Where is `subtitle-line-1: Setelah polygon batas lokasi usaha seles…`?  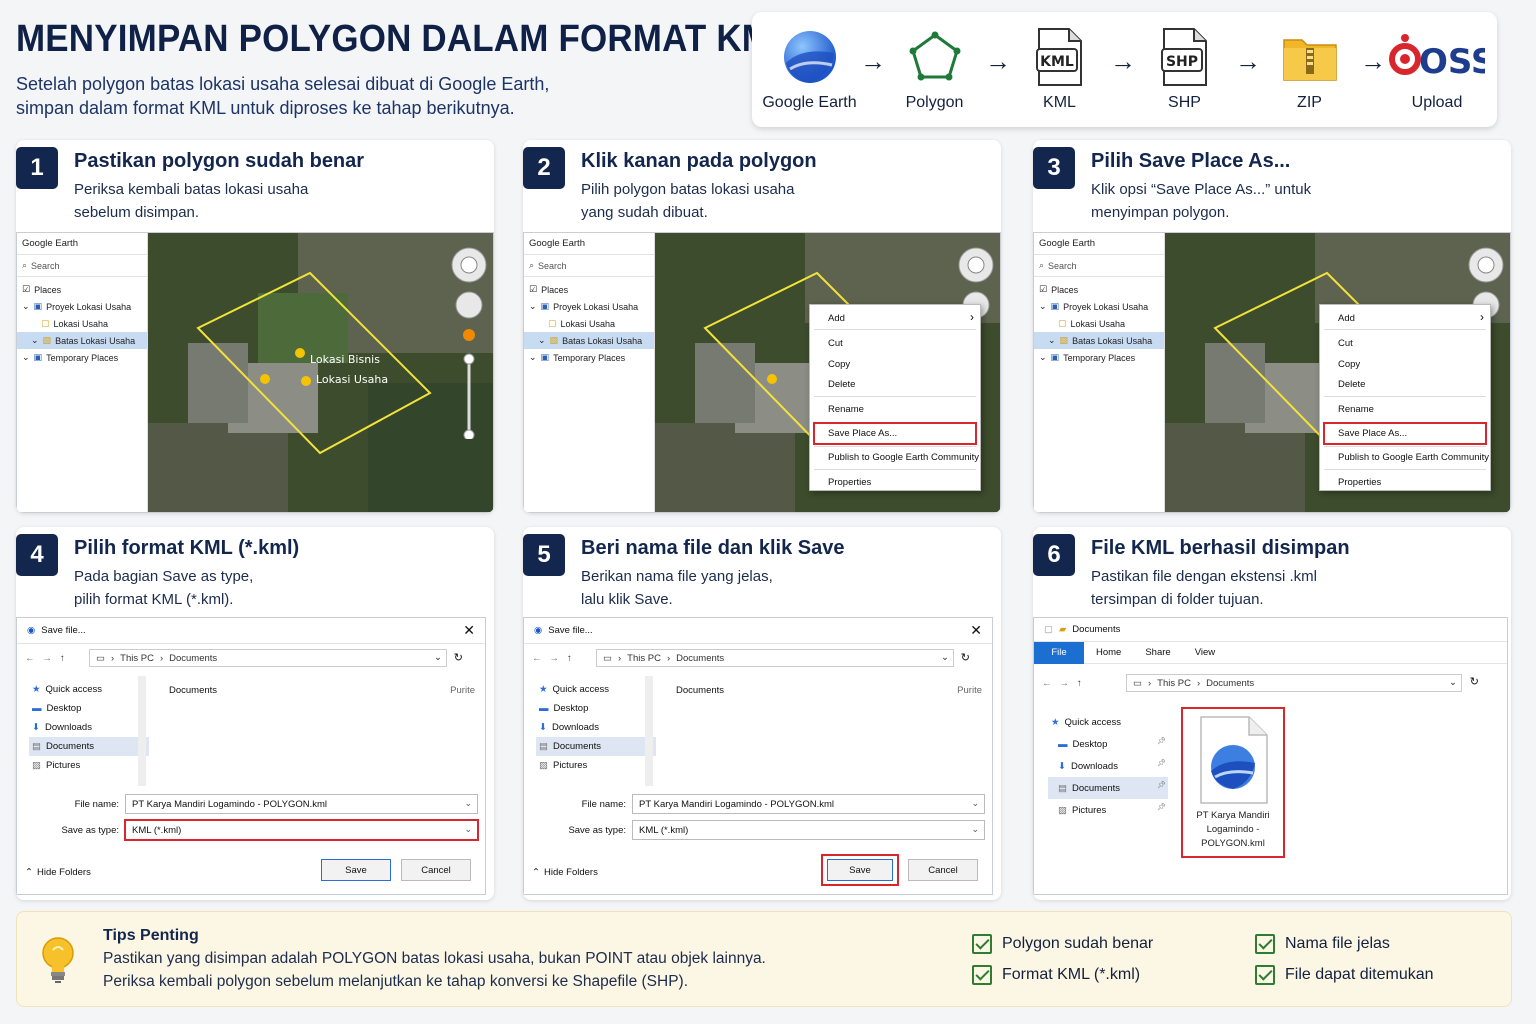 subtitle-line-1: Setelah polygon batas lokasi usaha seles… is located at coordinates (283, 84).